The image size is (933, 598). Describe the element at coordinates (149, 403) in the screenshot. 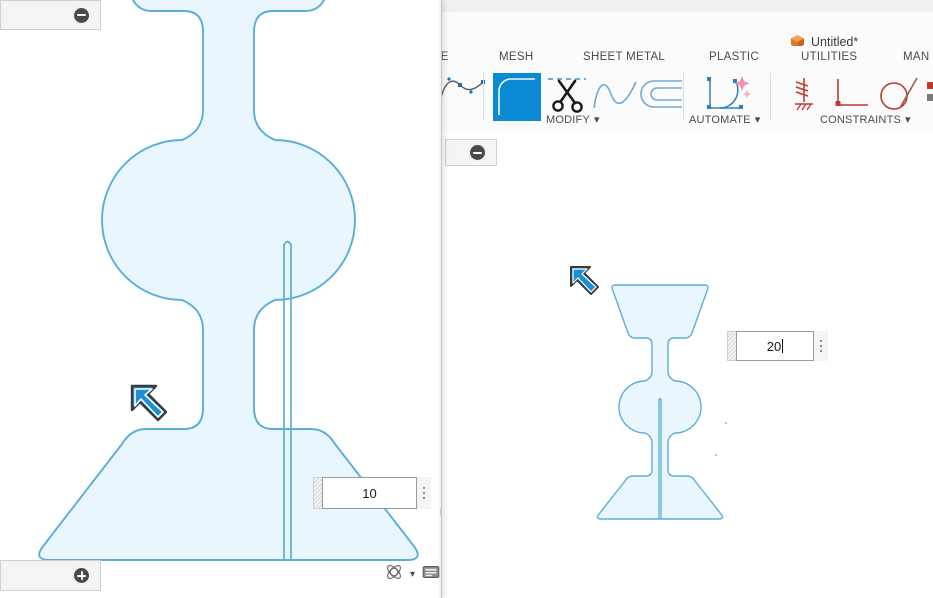

I see `sketch-cursor-arrow-magnified` at that location.